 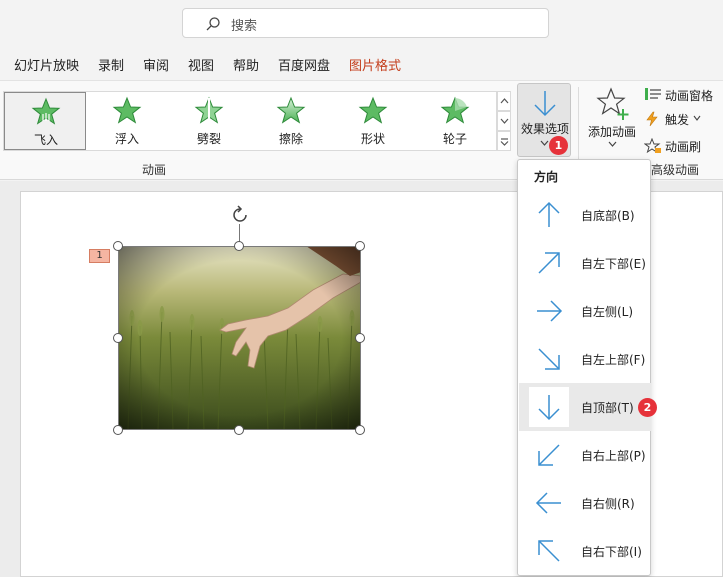 What do you see at coordinates (647, 407) in the screenshot?
I see `step-badge-2: 2` at bounding box center [647, 407].